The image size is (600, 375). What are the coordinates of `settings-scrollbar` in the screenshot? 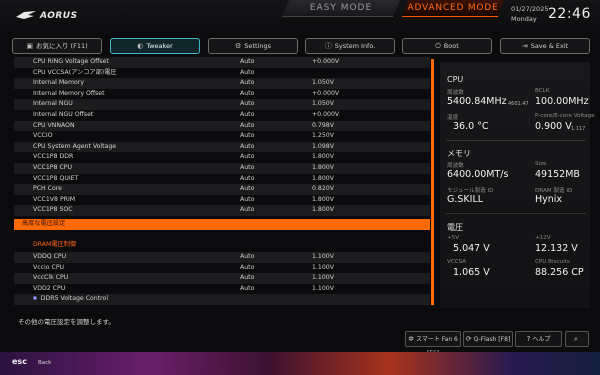 It's located at (432, 182).